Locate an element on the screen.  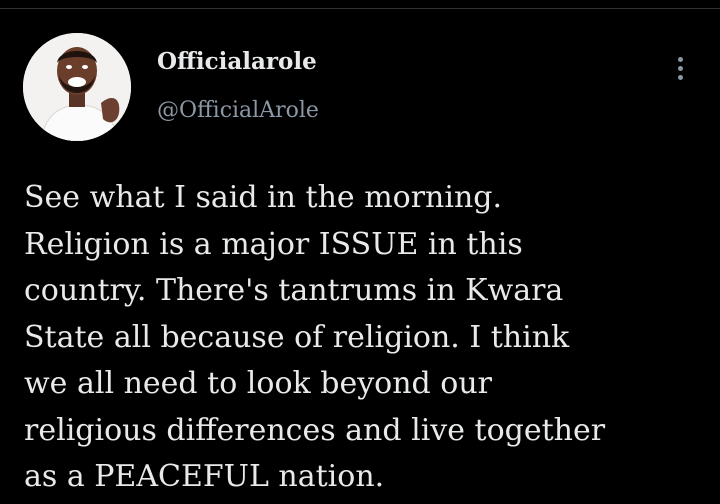
author-handle: @OfficialArole is located at coordinates (238, 110).